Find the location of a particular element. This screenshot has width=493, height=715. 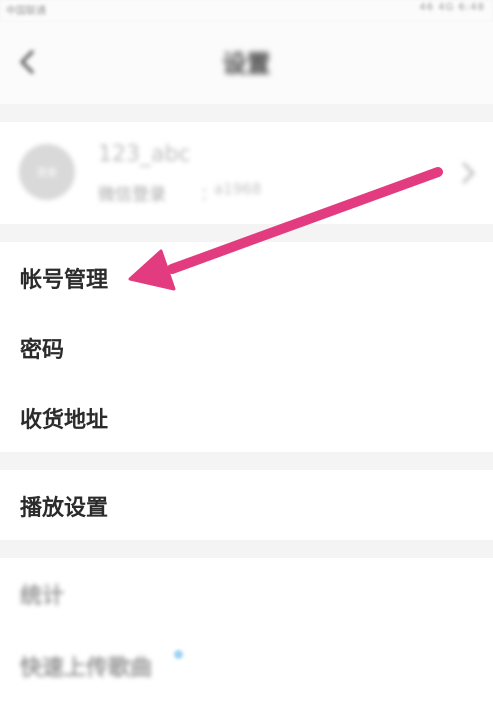

row-account-management: 帐号管理 is located at coordinates (246, 277).